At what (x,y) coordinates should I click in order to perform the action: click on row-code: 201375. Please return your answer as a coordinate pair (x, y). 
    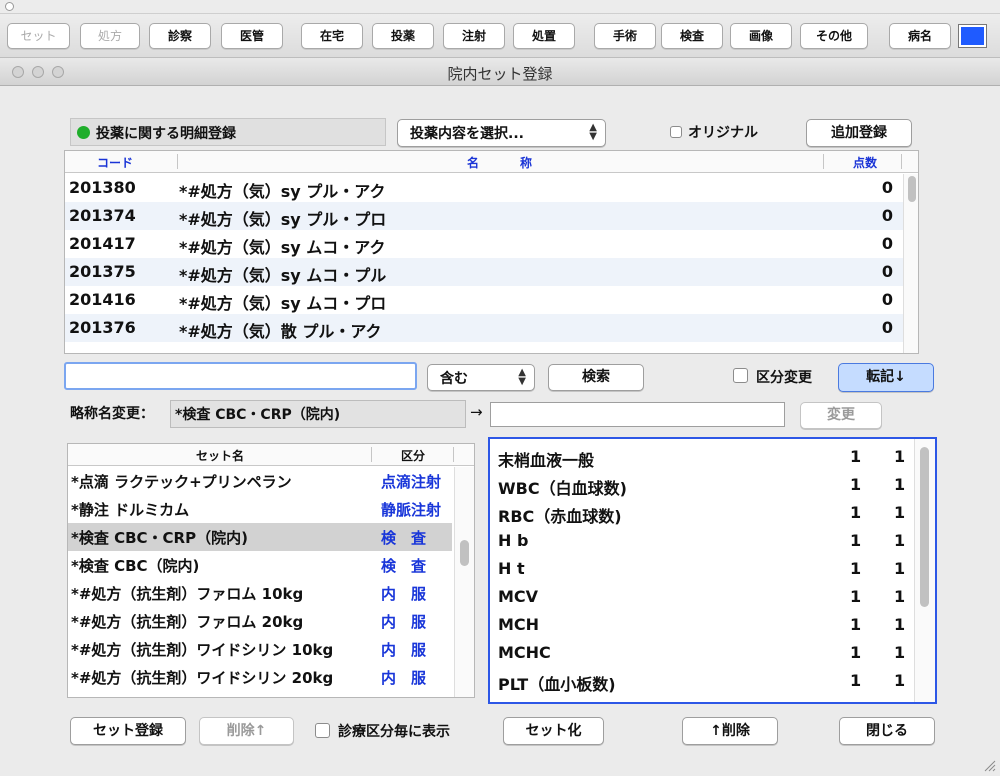
    Looking at the image, I should click on (102, 271).